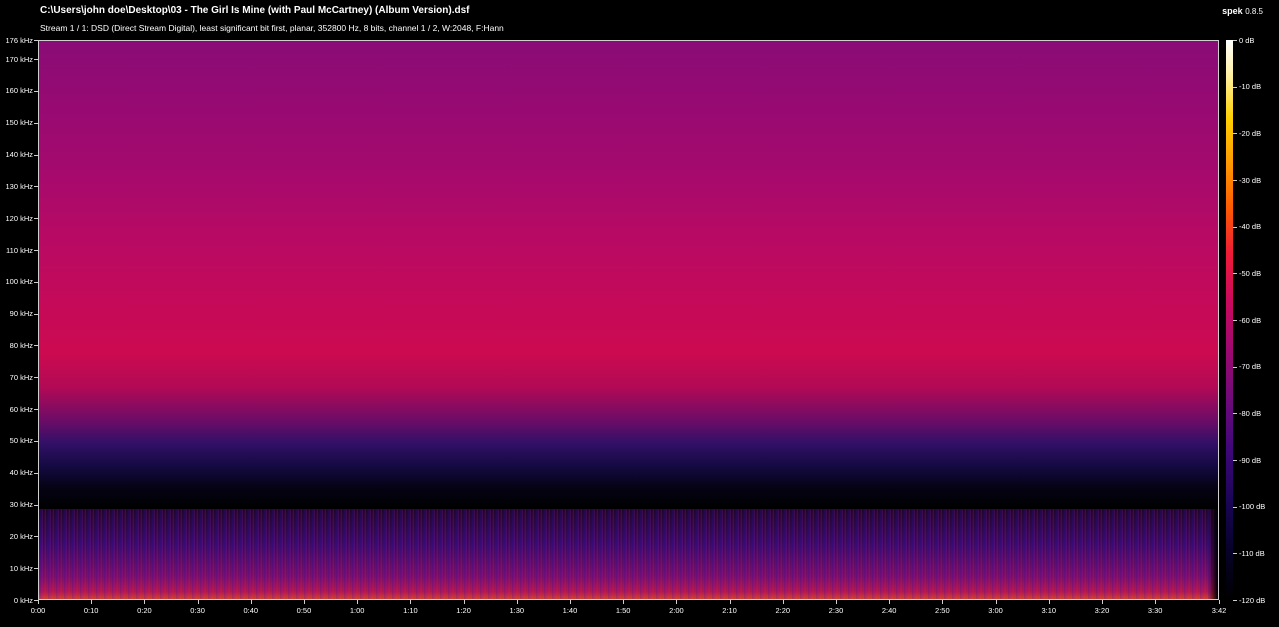  Describe the element at coordinates (410, 610) in the screenshot. I see `time-tick-label: 1:10` at that location.